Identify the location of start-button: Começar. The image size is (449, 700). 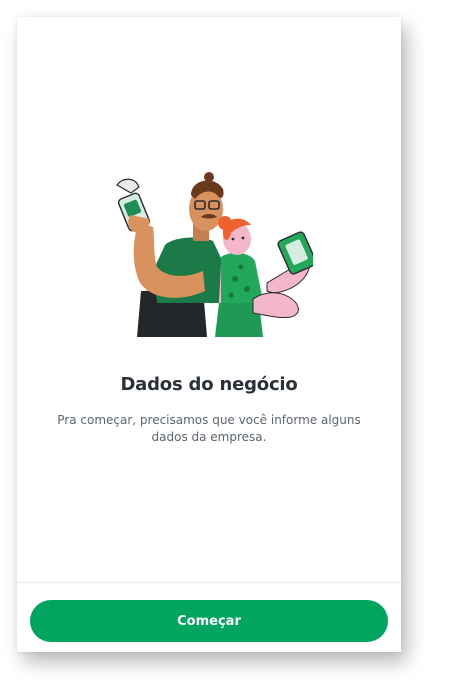
(209, 621).